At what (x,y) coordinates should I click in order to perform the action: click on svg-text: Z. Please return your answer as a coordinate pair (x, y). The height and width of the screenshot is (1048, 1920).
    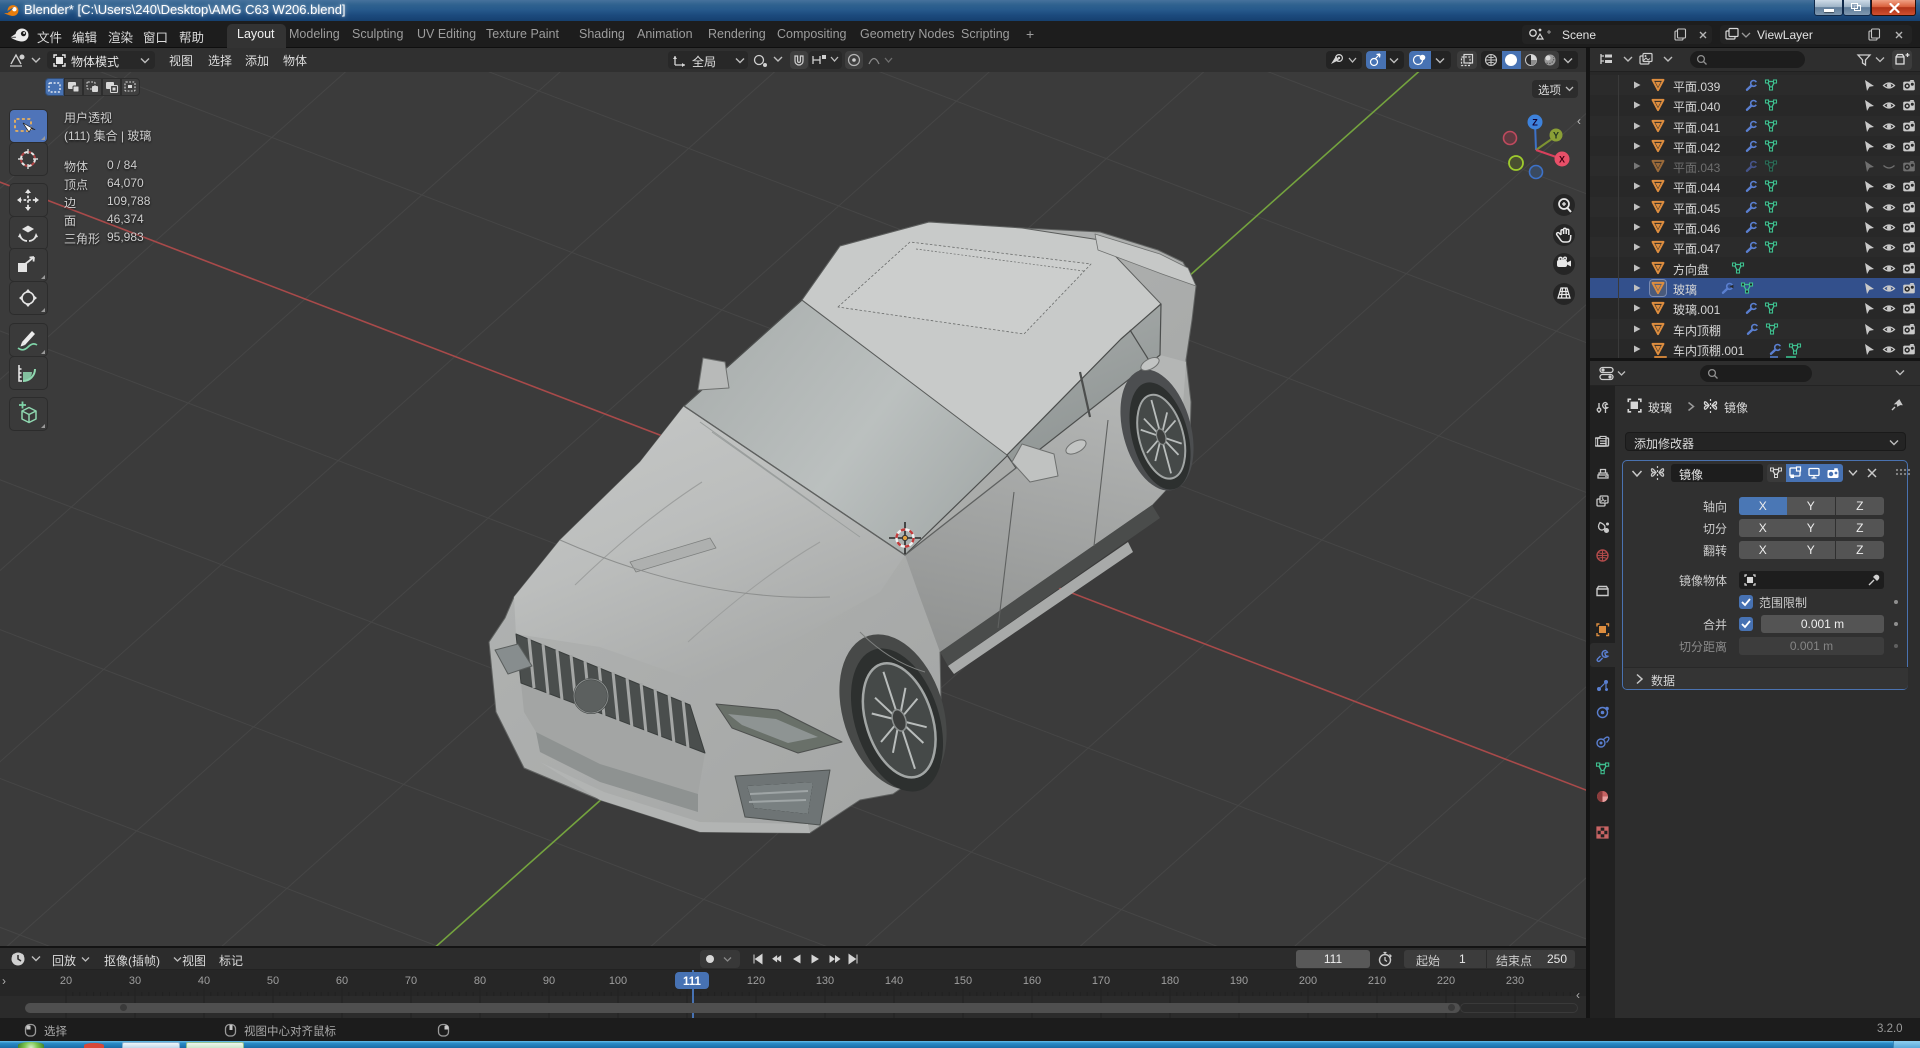
    Looking at the image, I should click on (1535, 123).